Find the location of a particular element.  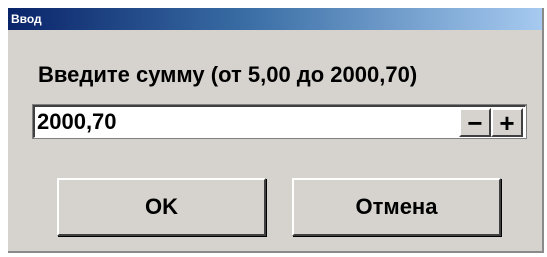

ok-button: OK is located at coordinates (161, 207).